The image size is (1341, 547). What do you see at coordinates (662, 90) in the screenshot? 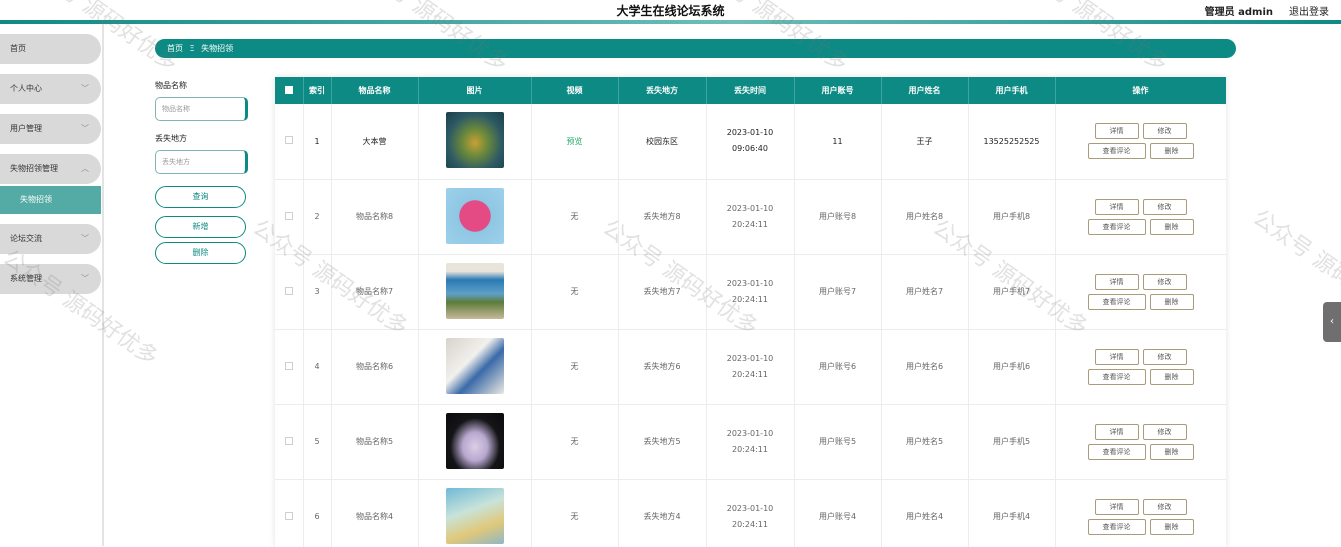
I see `column-header: 丢失地方` at bounding box center [662, 90].